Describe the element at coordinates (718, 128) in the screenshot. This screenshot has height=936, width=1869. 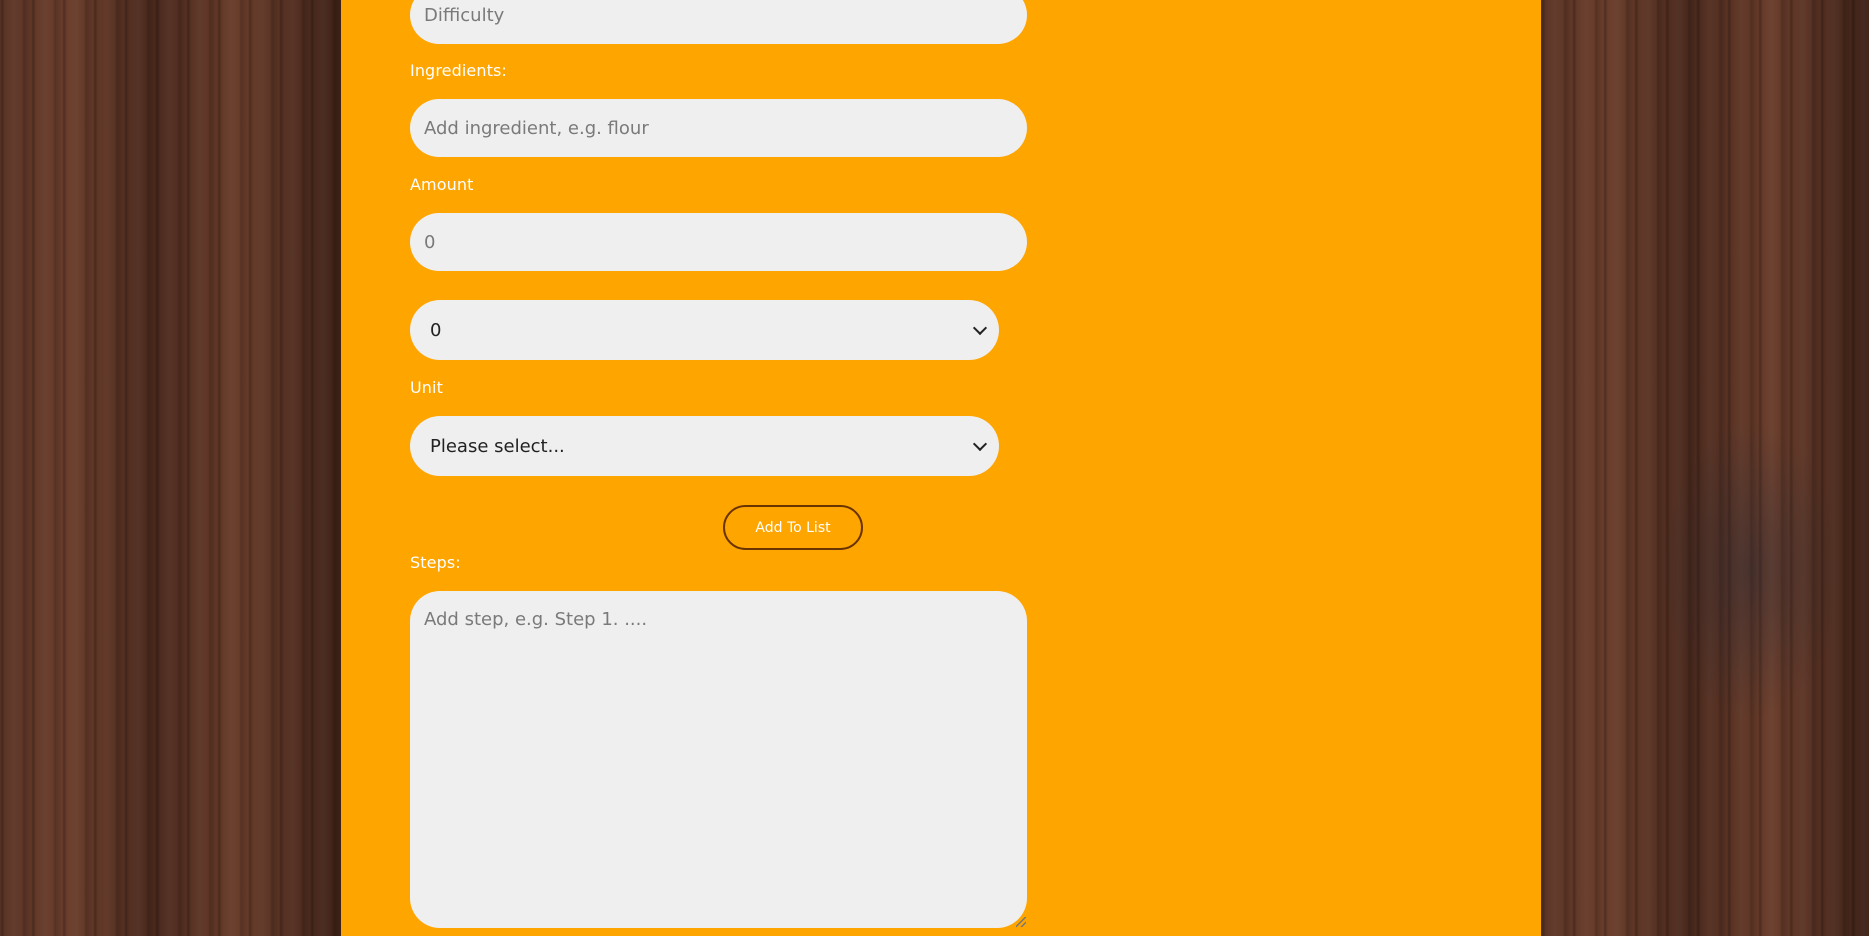
I see `ingredient-input` at that location.